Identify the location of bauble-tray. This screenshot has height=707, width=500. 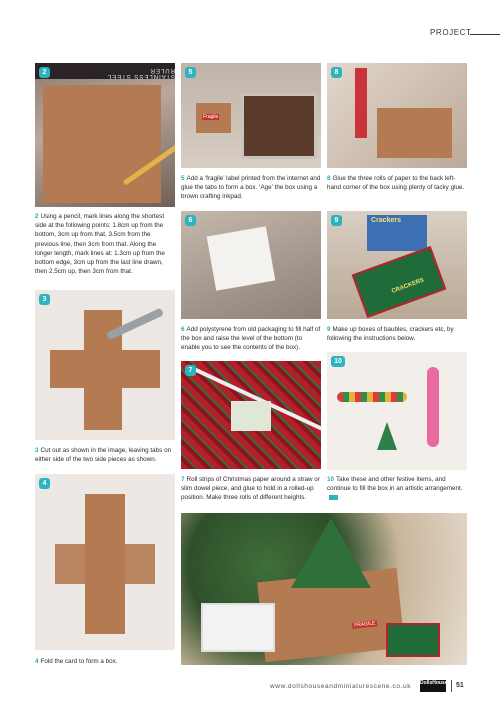
(238, 627).